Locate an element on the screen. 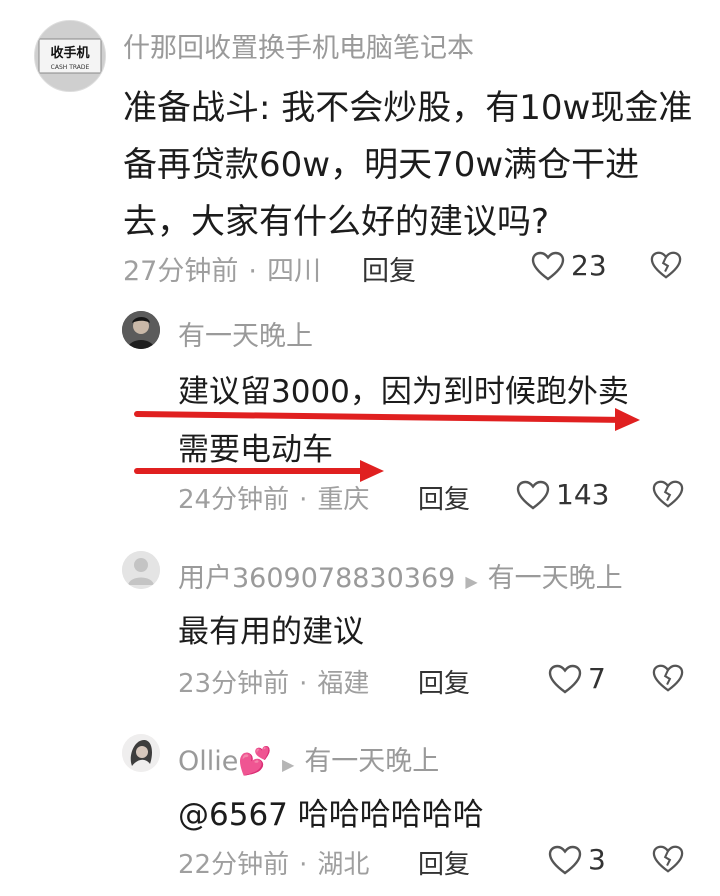 Image resolution: width=720 pixels, height=896 pixels. reply-time: 22分钟前 is located at coordinates (234, 865).